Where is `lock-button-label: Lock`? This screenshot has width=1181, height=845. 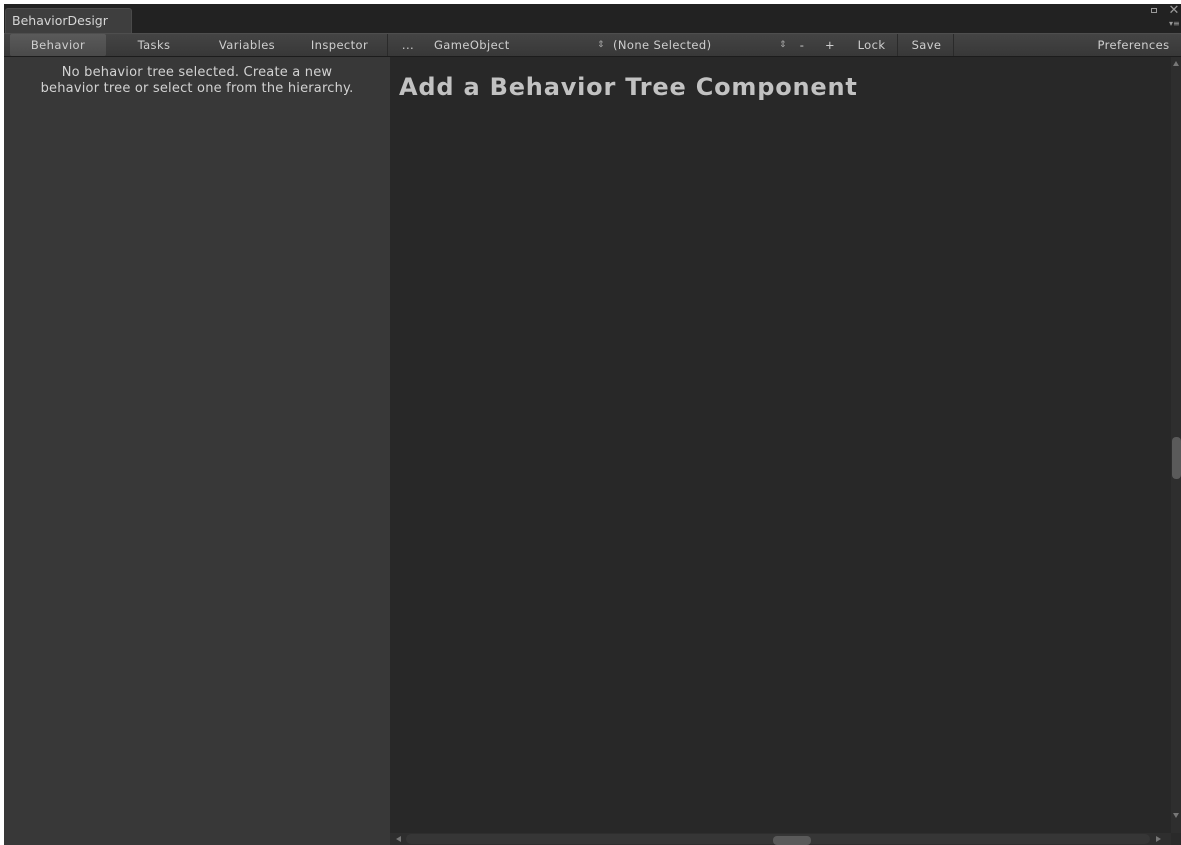
lock-button-label: Lock is located at coordinates (871, 45).